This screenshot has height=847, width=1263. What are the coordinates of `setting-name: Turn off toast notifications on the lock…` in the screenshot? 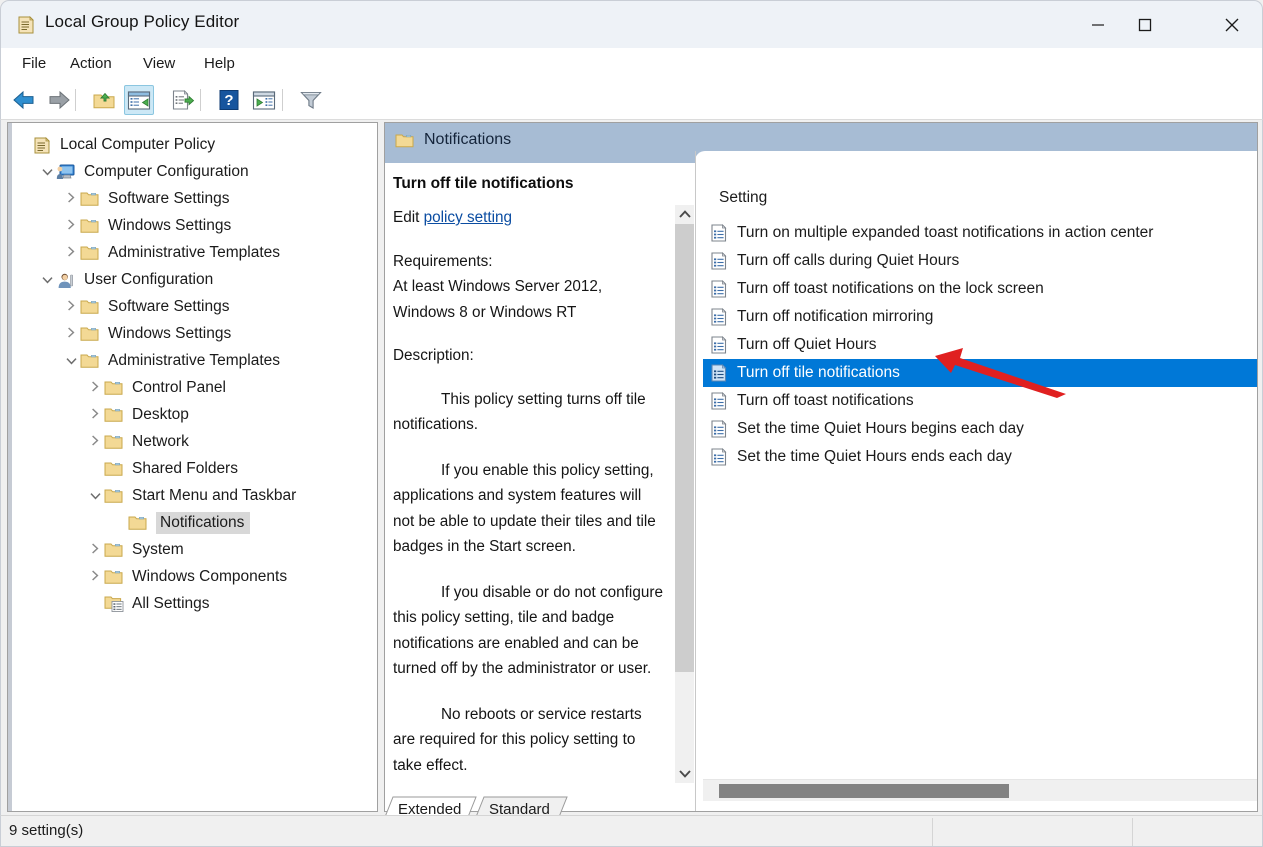 It's located at (890, 288).